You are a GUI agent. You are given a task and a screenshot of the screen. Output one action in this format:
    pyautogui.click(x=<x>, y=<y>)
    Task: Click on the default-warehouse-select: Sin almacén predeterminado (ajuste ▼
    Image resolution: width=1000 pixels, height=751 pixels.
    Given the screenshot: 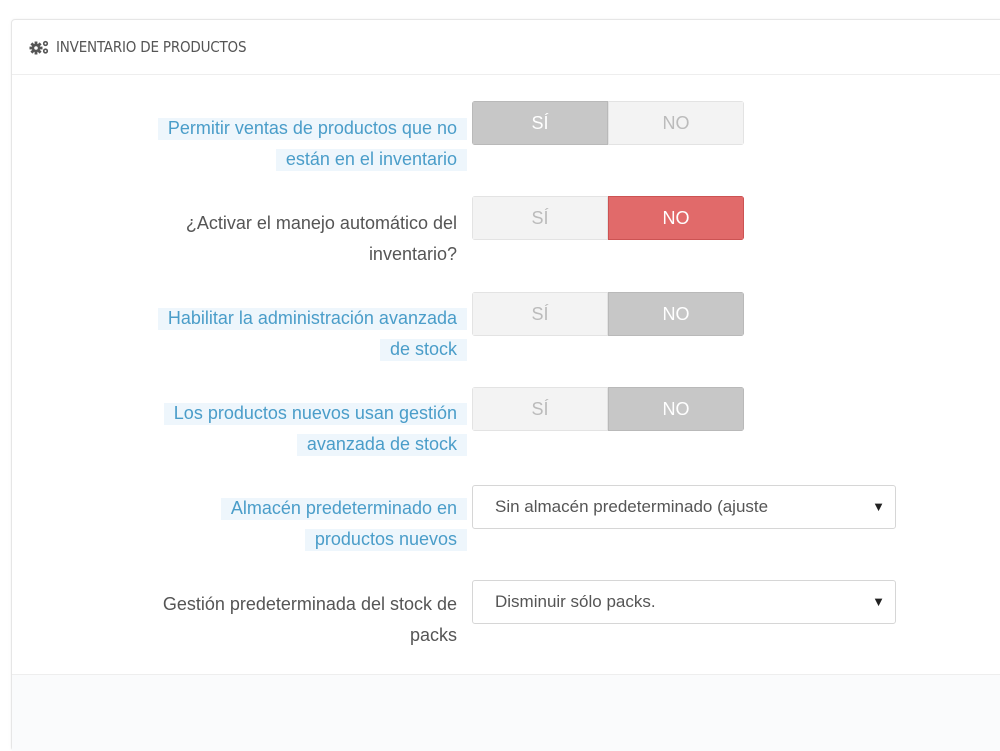 What is the action you would take?
    pyautogui.click(x=684, y=507)
    